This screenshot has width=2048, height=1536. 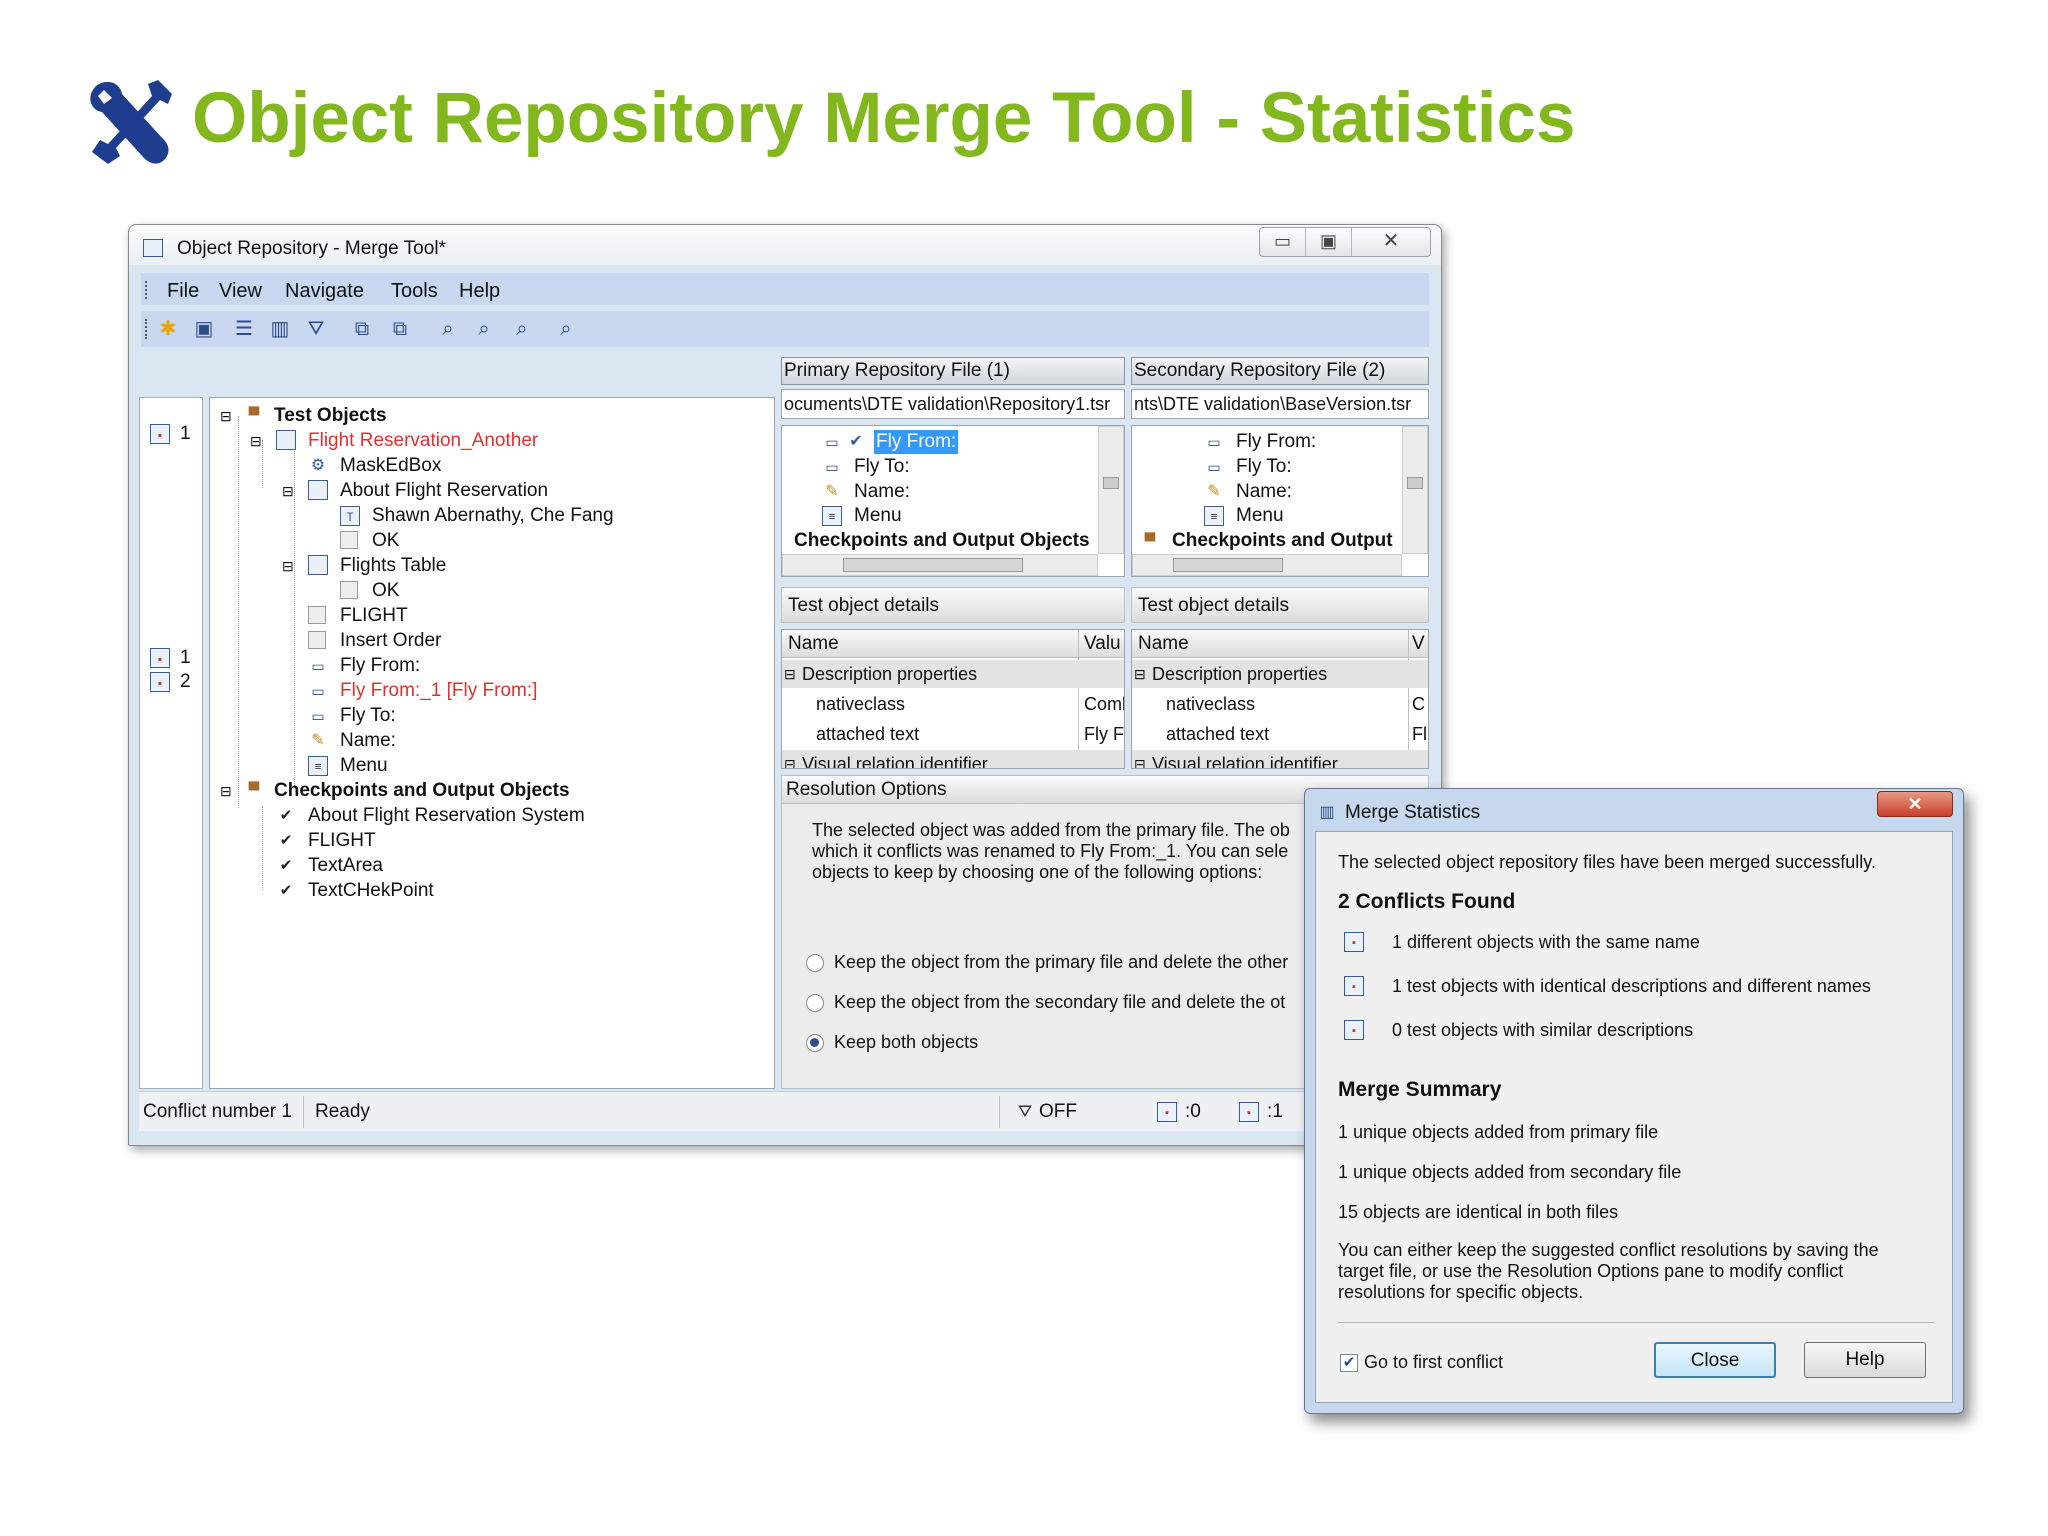 I want to click on pencil-icon: ✎, so click(x=318, y=740).